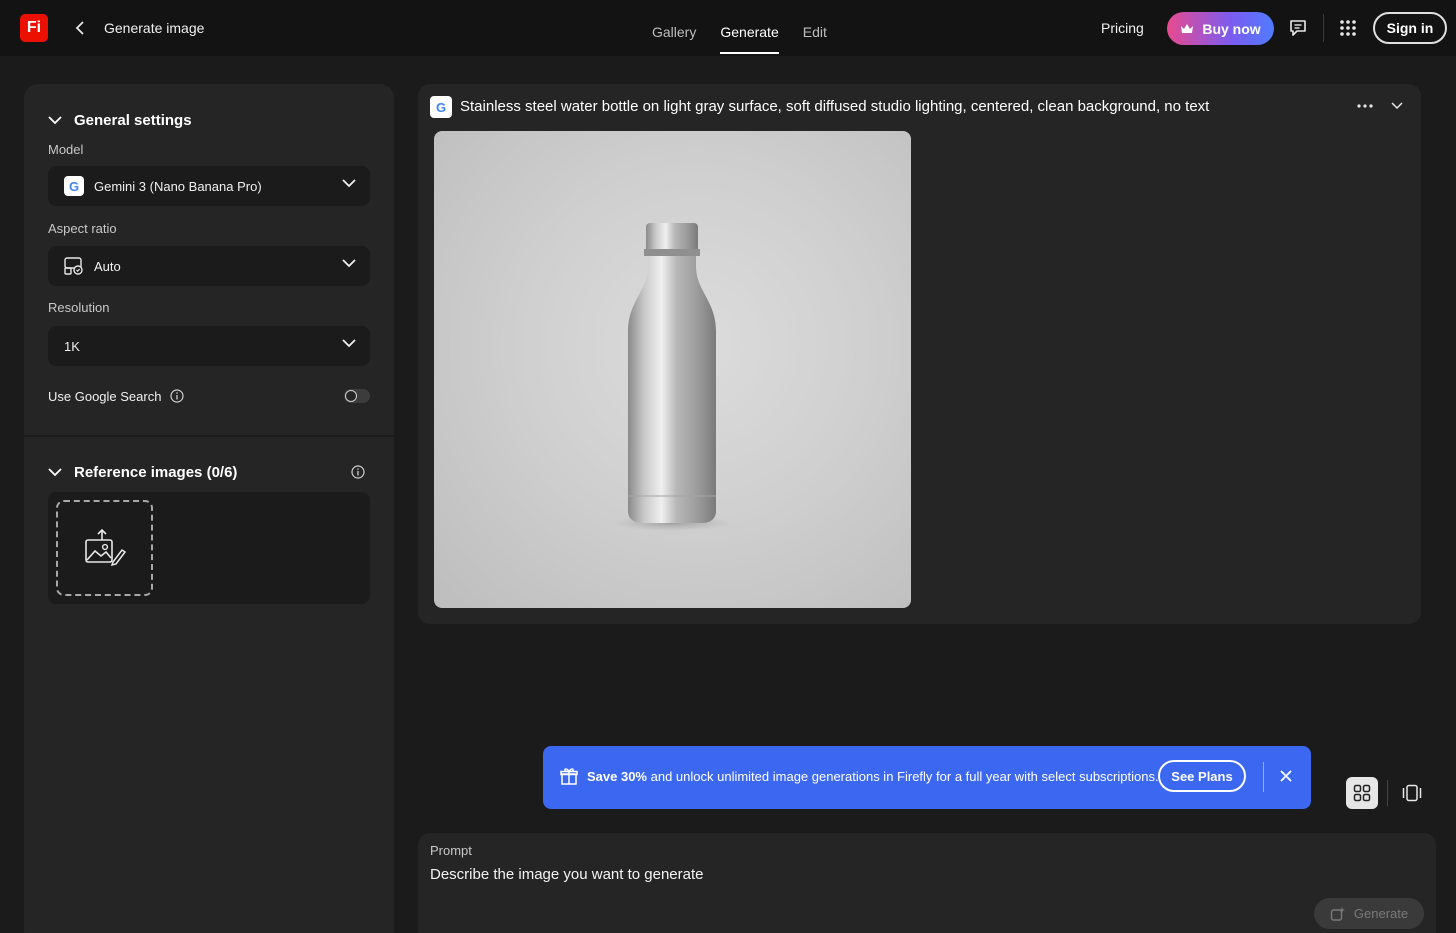 The height and width of the screenshot is (933, 1456). What do you see at coordinates (1387, 793) in the screenshot?
I see `view-toggle-divider` at bounding box center [1387, 793].